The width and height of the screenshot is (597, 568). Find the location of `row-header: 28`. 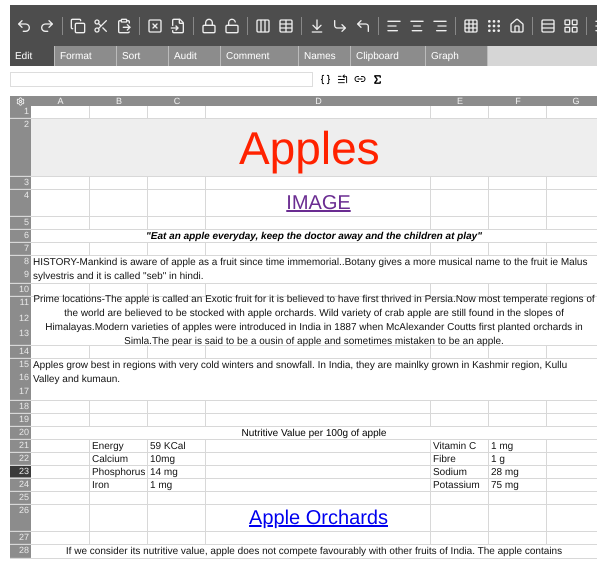

row-header: 28 is located at coordinates (20, 551).